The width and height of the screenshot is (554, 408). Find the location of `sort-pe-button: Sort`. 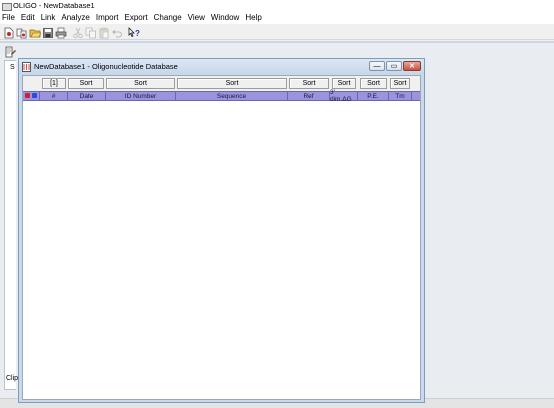

sort-pe-button: Sort is located at coordinates (373, 83).